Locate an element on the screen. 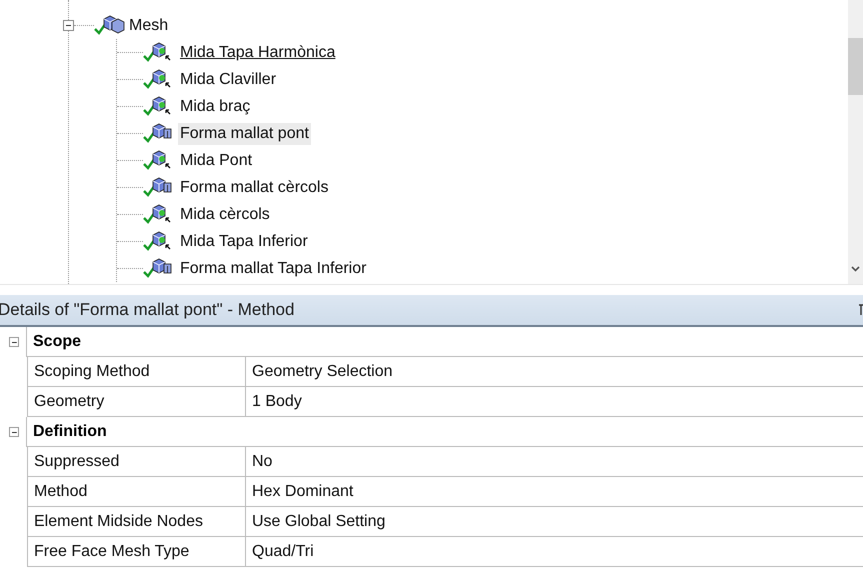 The image size is (863, 569). property-value: Use Global Setting is located at coordinates (554, 522).